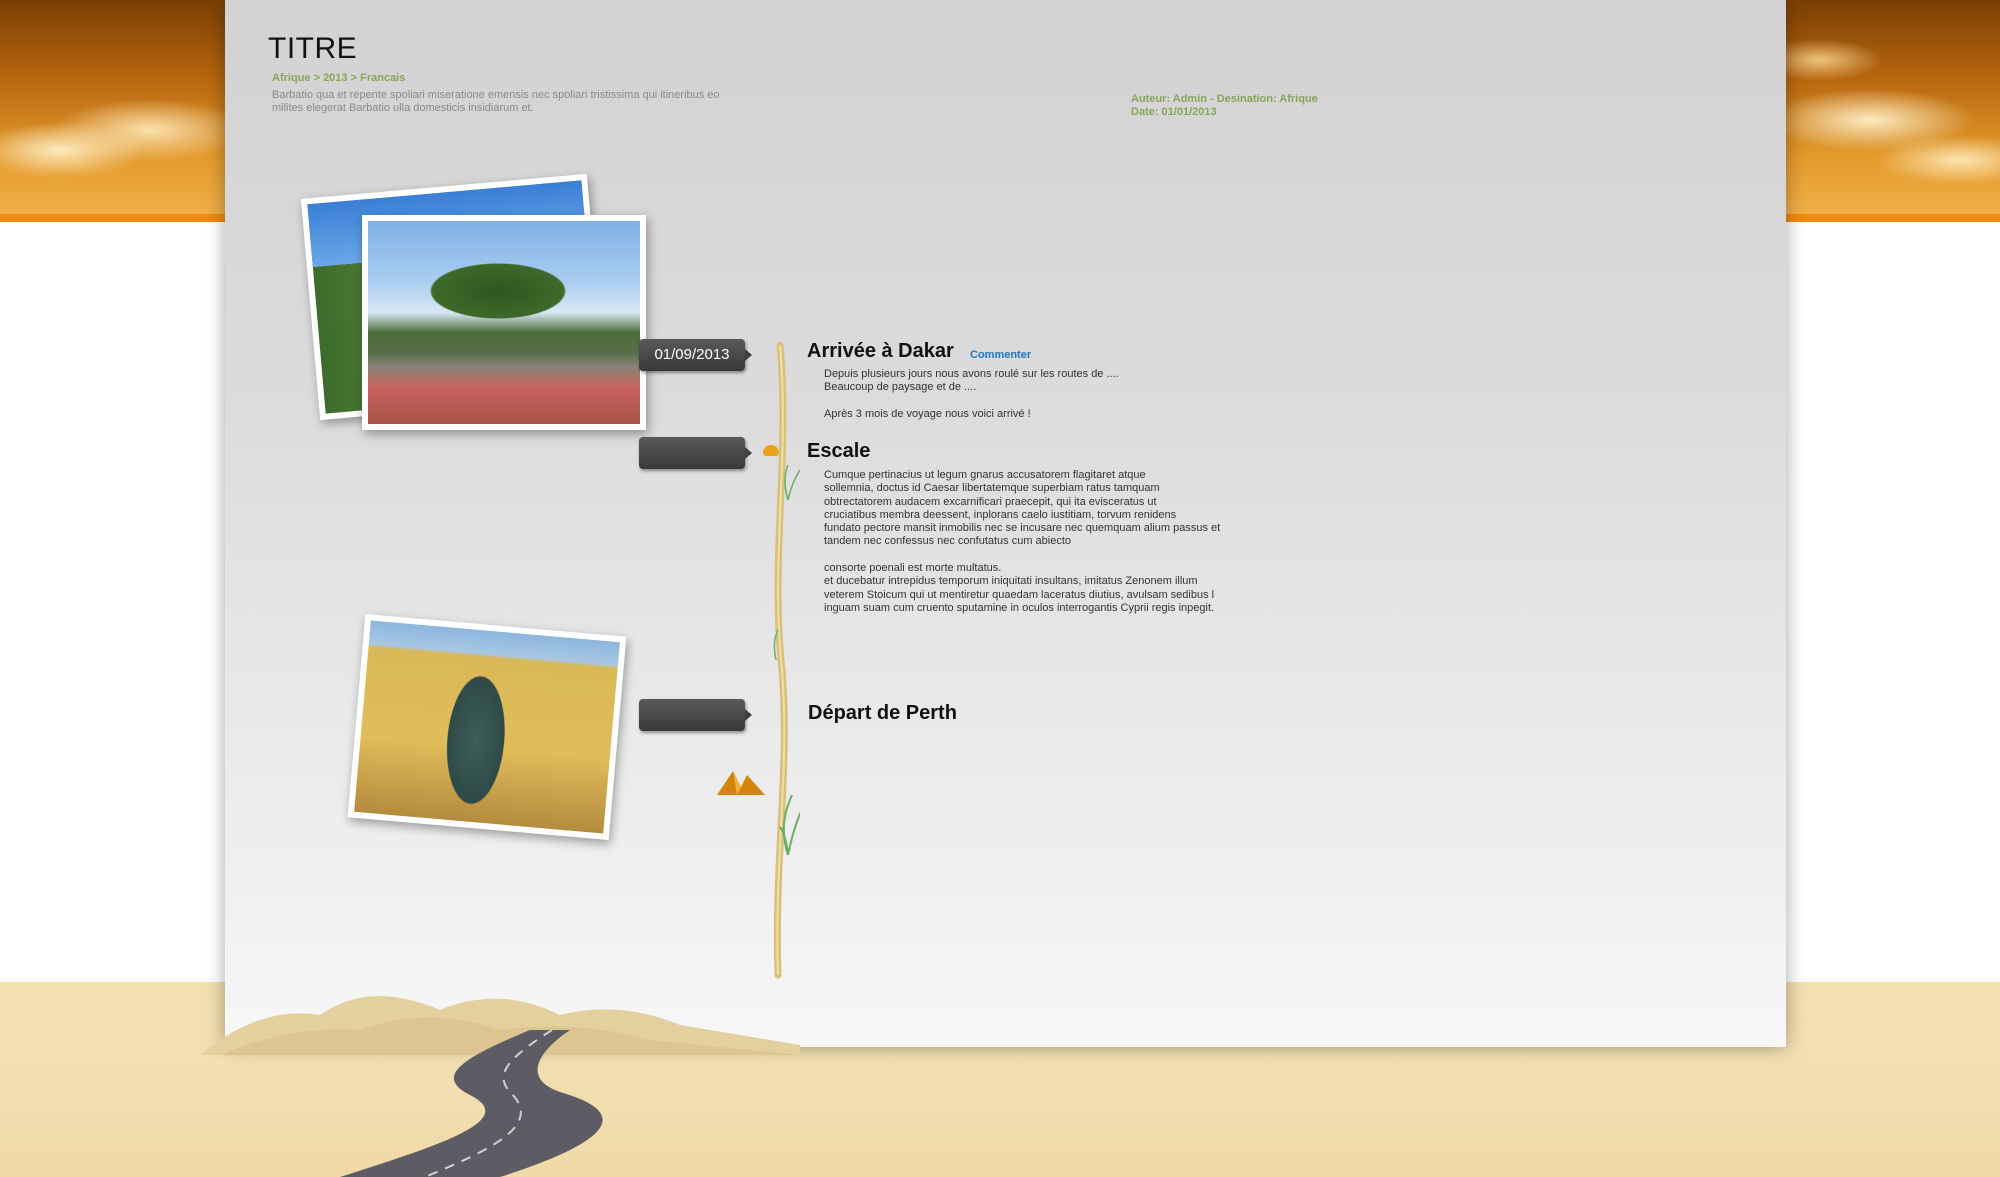 This screenshot has height=1177, width=2000. What do you see at coordinates (487, 727) in the screenshot?
I see `photo-courtyard-statue` at bounding box center [487, 727].